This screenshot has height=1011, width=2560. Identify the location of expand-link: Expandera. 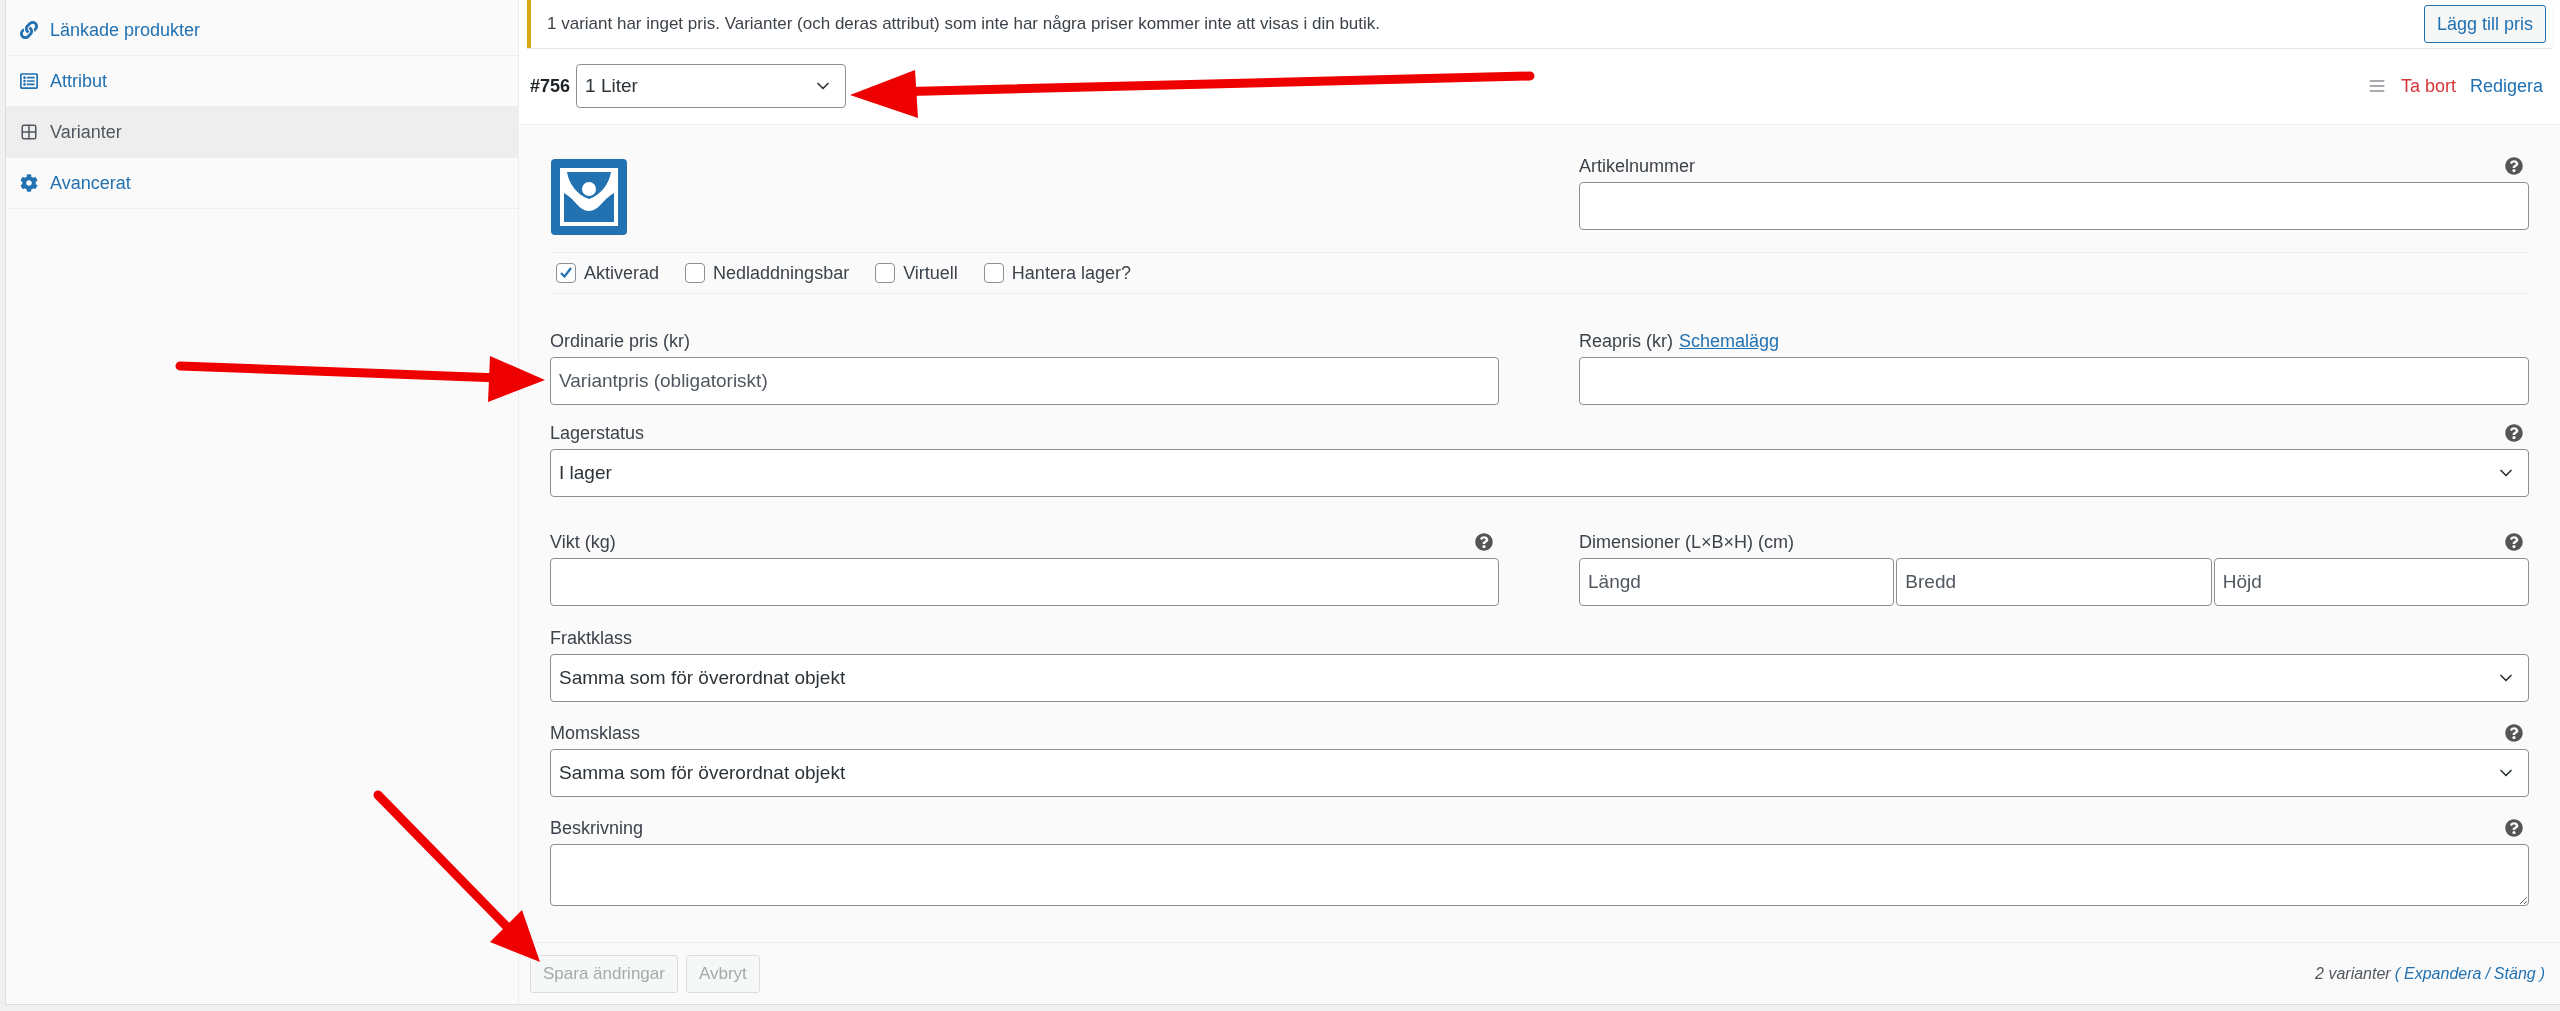
(2443, 973).